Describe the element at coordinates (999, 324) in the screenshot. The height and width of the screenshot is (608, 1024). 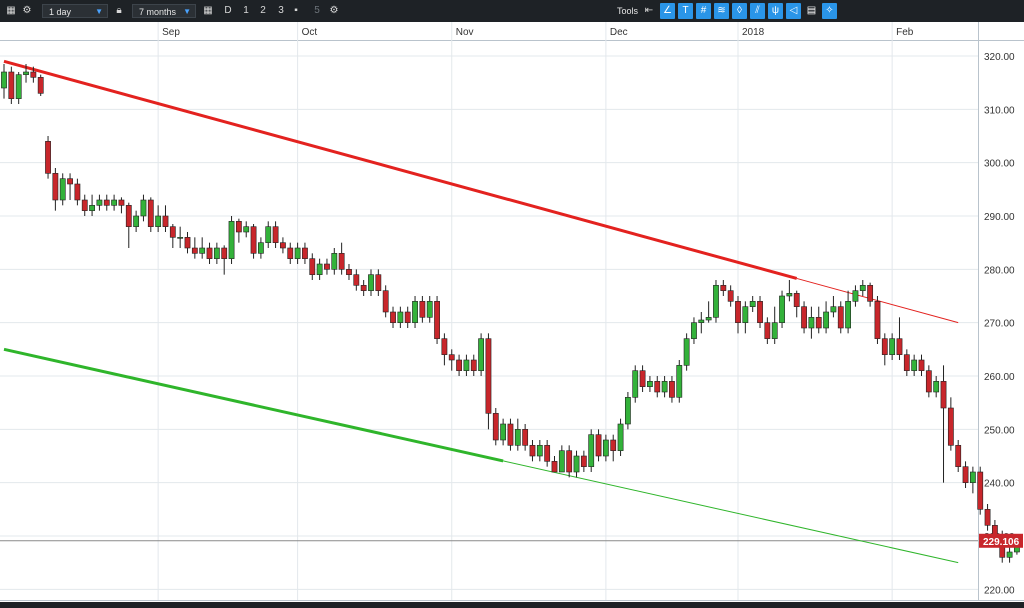
I see `y-tick-label: 270.00` at that location.